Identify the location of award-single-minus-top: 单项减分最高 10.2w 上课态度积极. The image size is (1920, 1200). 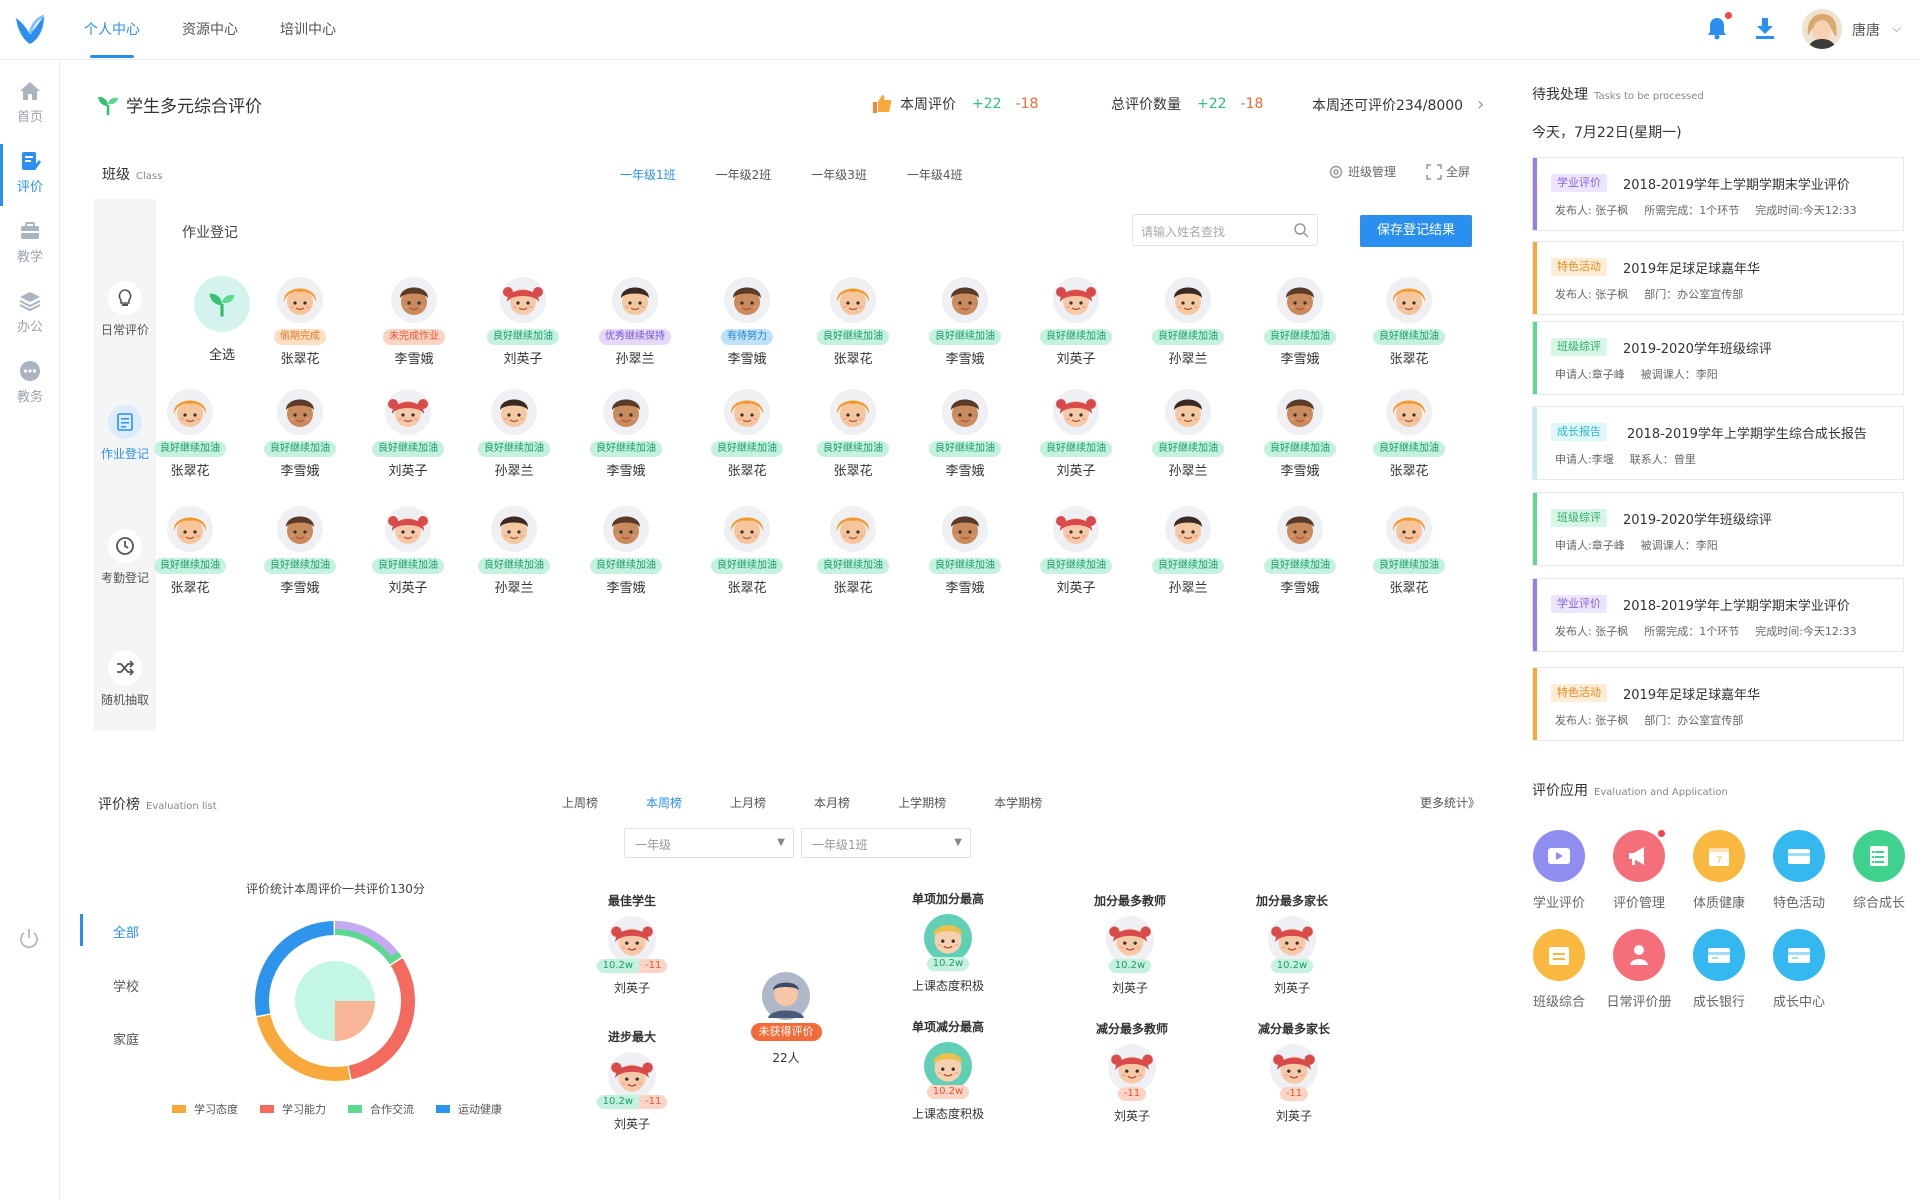
(948, 1070).